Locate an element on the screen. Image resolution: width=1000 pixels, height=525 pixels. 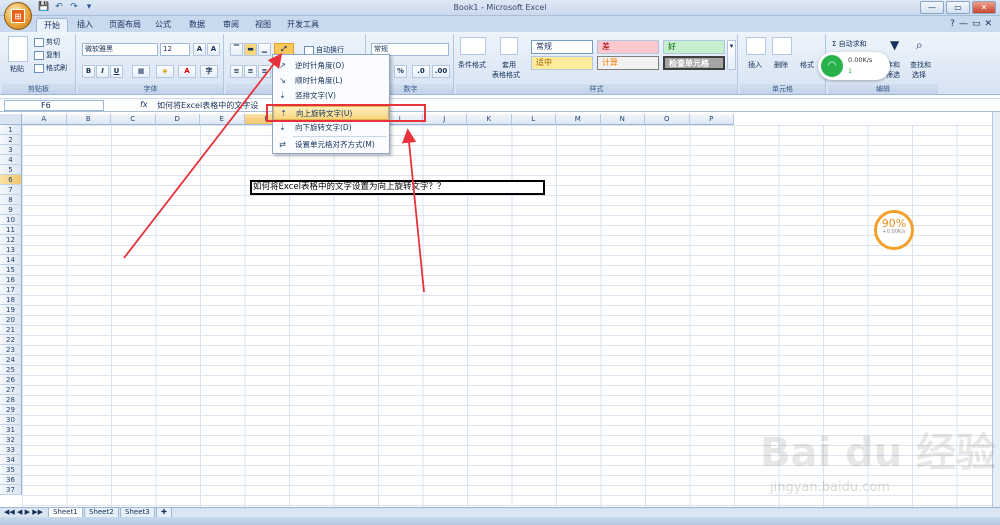
office-logo-icon: ⊞ is located at coordinates (18, 16).